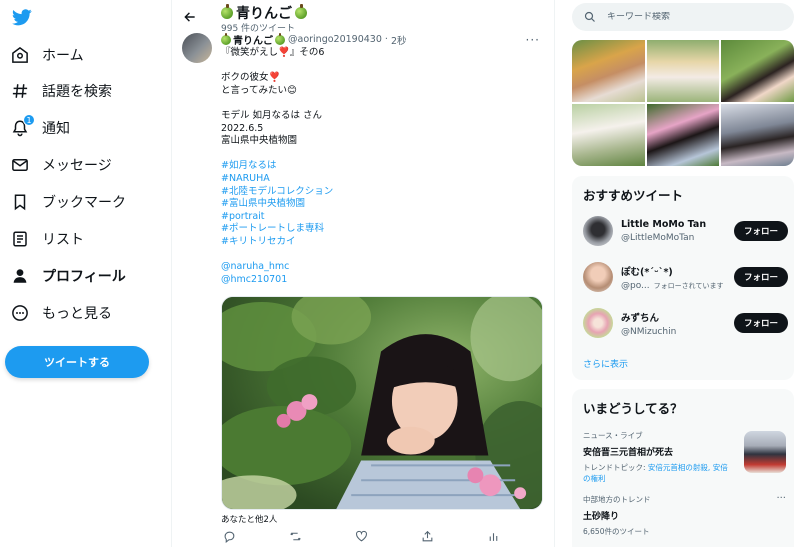 This screenshot has width=800, height=547. Describe the element at coordinates (601, 517) in the screenshot. I see `trend-title: 土砂降り` at that location.